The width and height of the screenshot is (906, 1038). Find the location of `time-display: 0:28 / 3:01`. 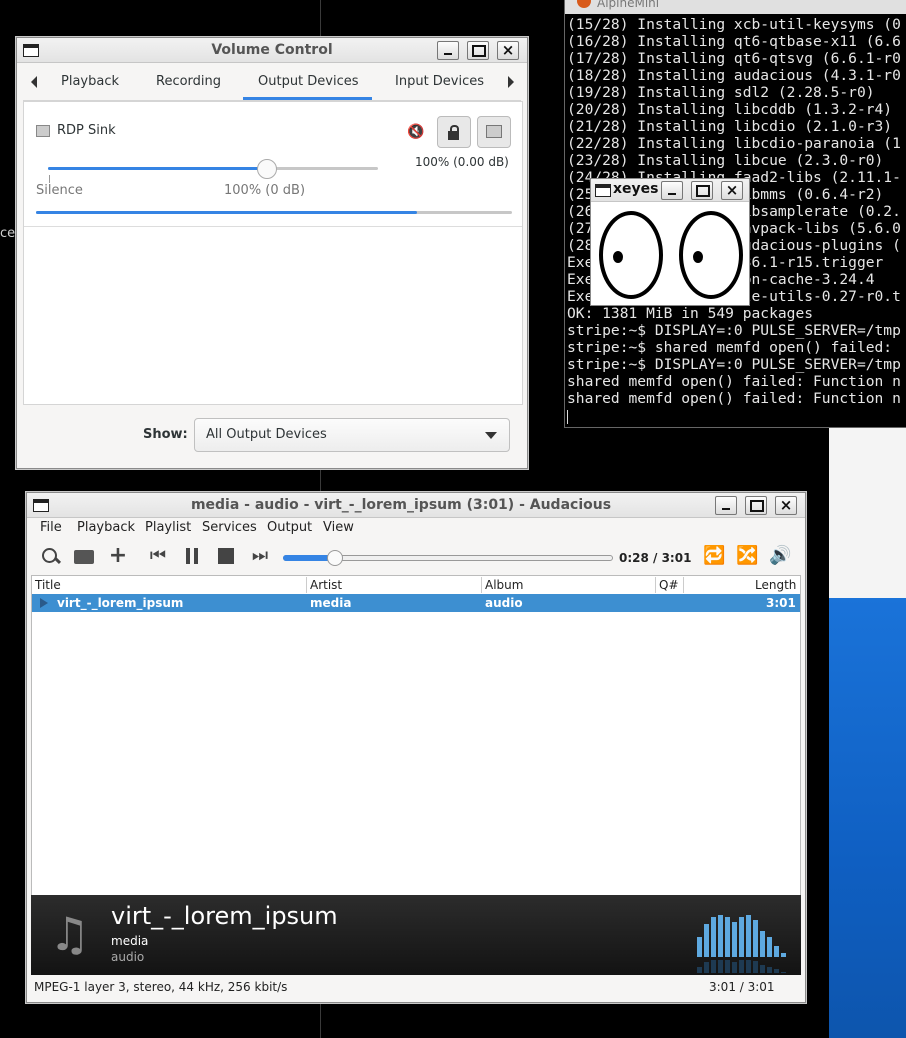

time-display: 0:28 / 3:01 is located at coordinates (655, 558).